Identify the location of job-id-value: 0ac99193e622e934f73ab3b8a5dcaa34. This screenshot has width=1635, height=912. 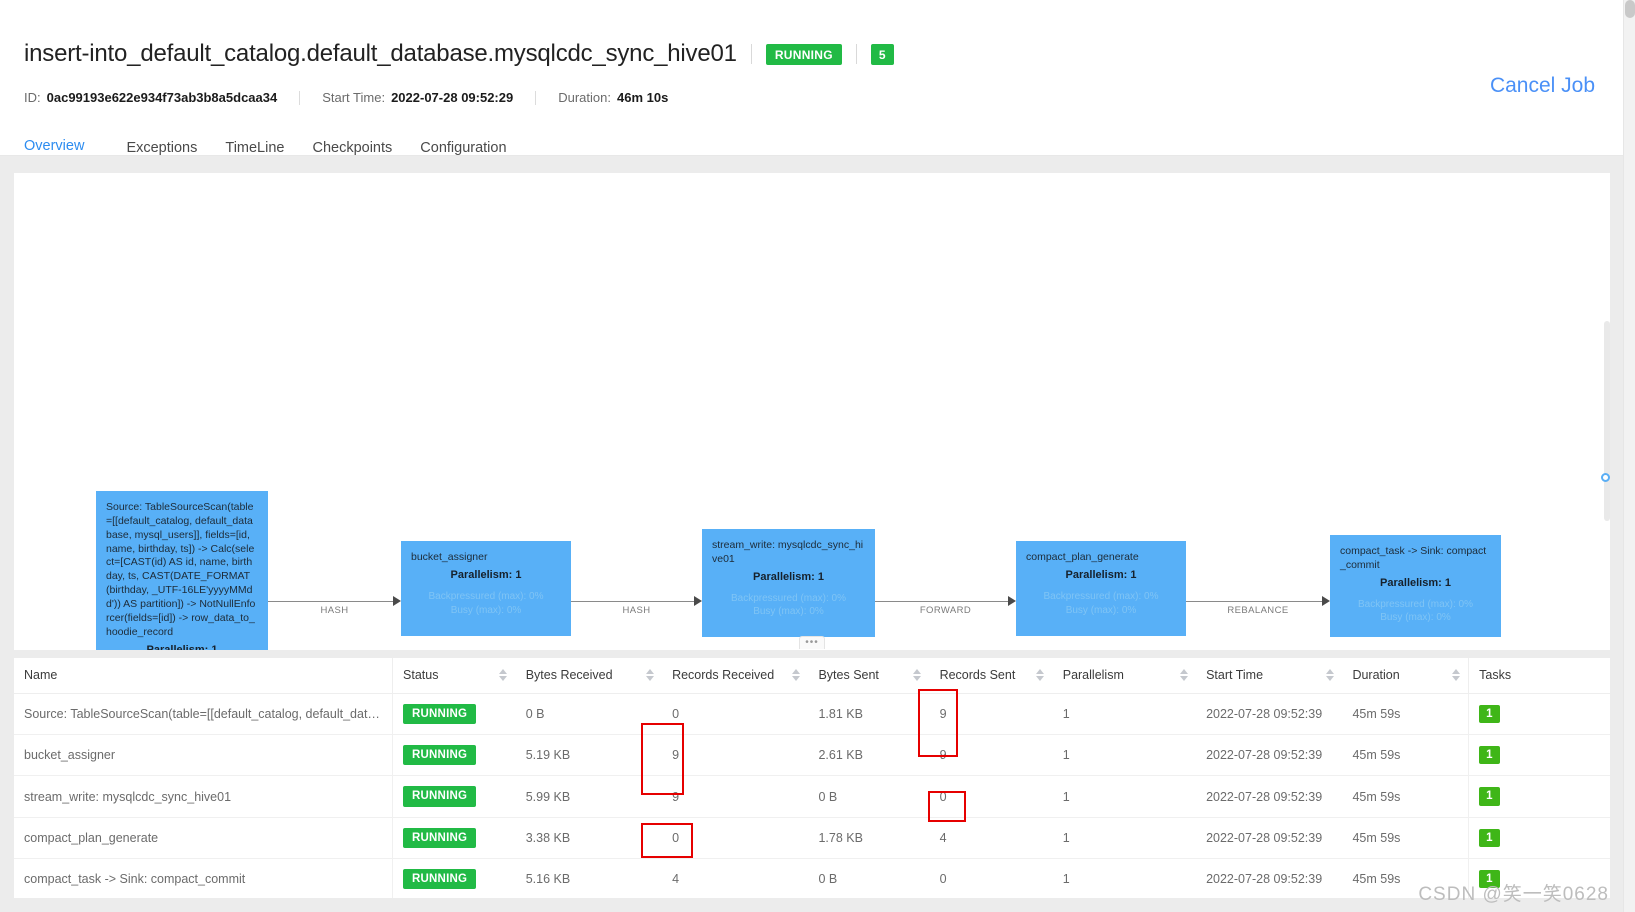
(162, 97).